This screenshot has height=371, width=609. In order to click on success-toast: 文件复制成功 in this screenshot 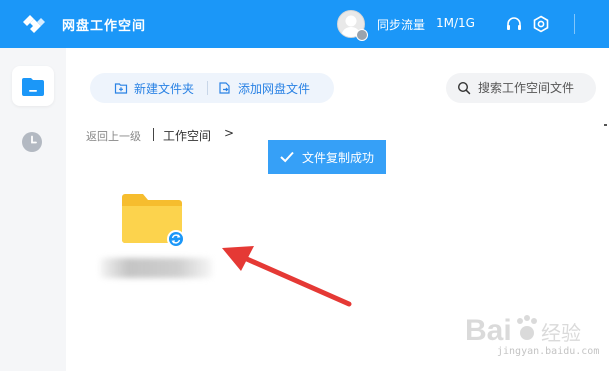, I will do `click(327, 157)`.